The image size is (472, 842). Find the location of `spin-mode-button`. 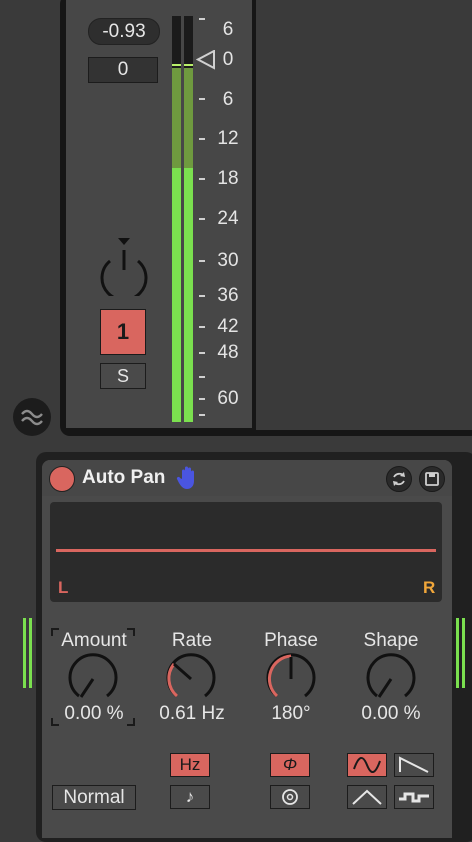

spin-mode-button is located at coordinates (290, 797).